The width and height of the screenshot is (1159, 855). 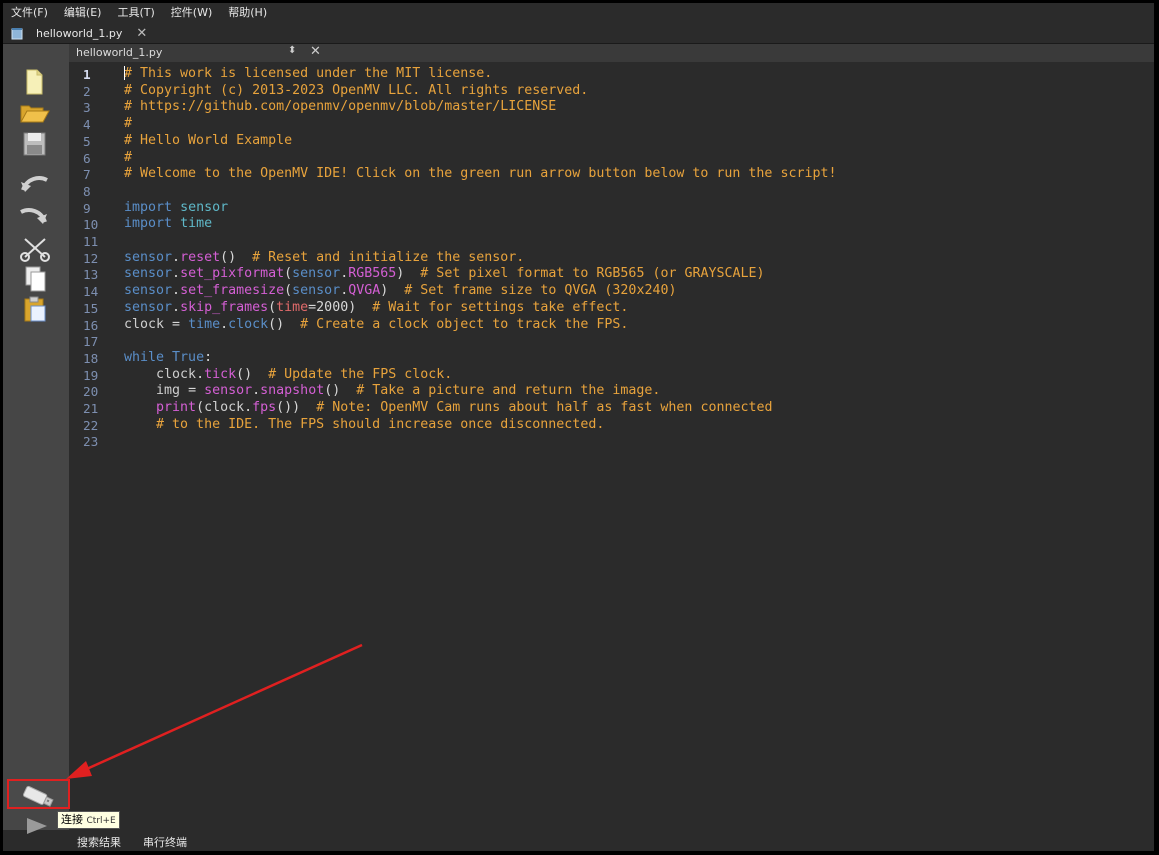 What do you see at coordinates (500, 307) in the screenshot?
I see `comment: # Wait for settings take effect.` at bounding box center [500, 307].